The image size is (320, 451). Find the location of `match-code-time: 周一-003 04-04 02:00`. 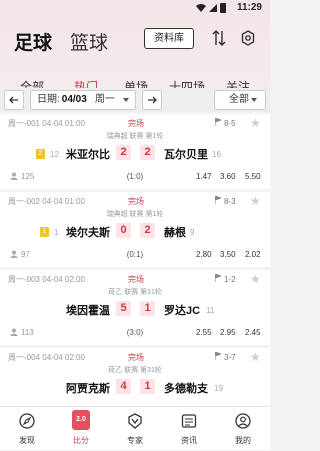

match-code-time: 周一-003 04-04 02:00 is located at coordinates (46, 279).